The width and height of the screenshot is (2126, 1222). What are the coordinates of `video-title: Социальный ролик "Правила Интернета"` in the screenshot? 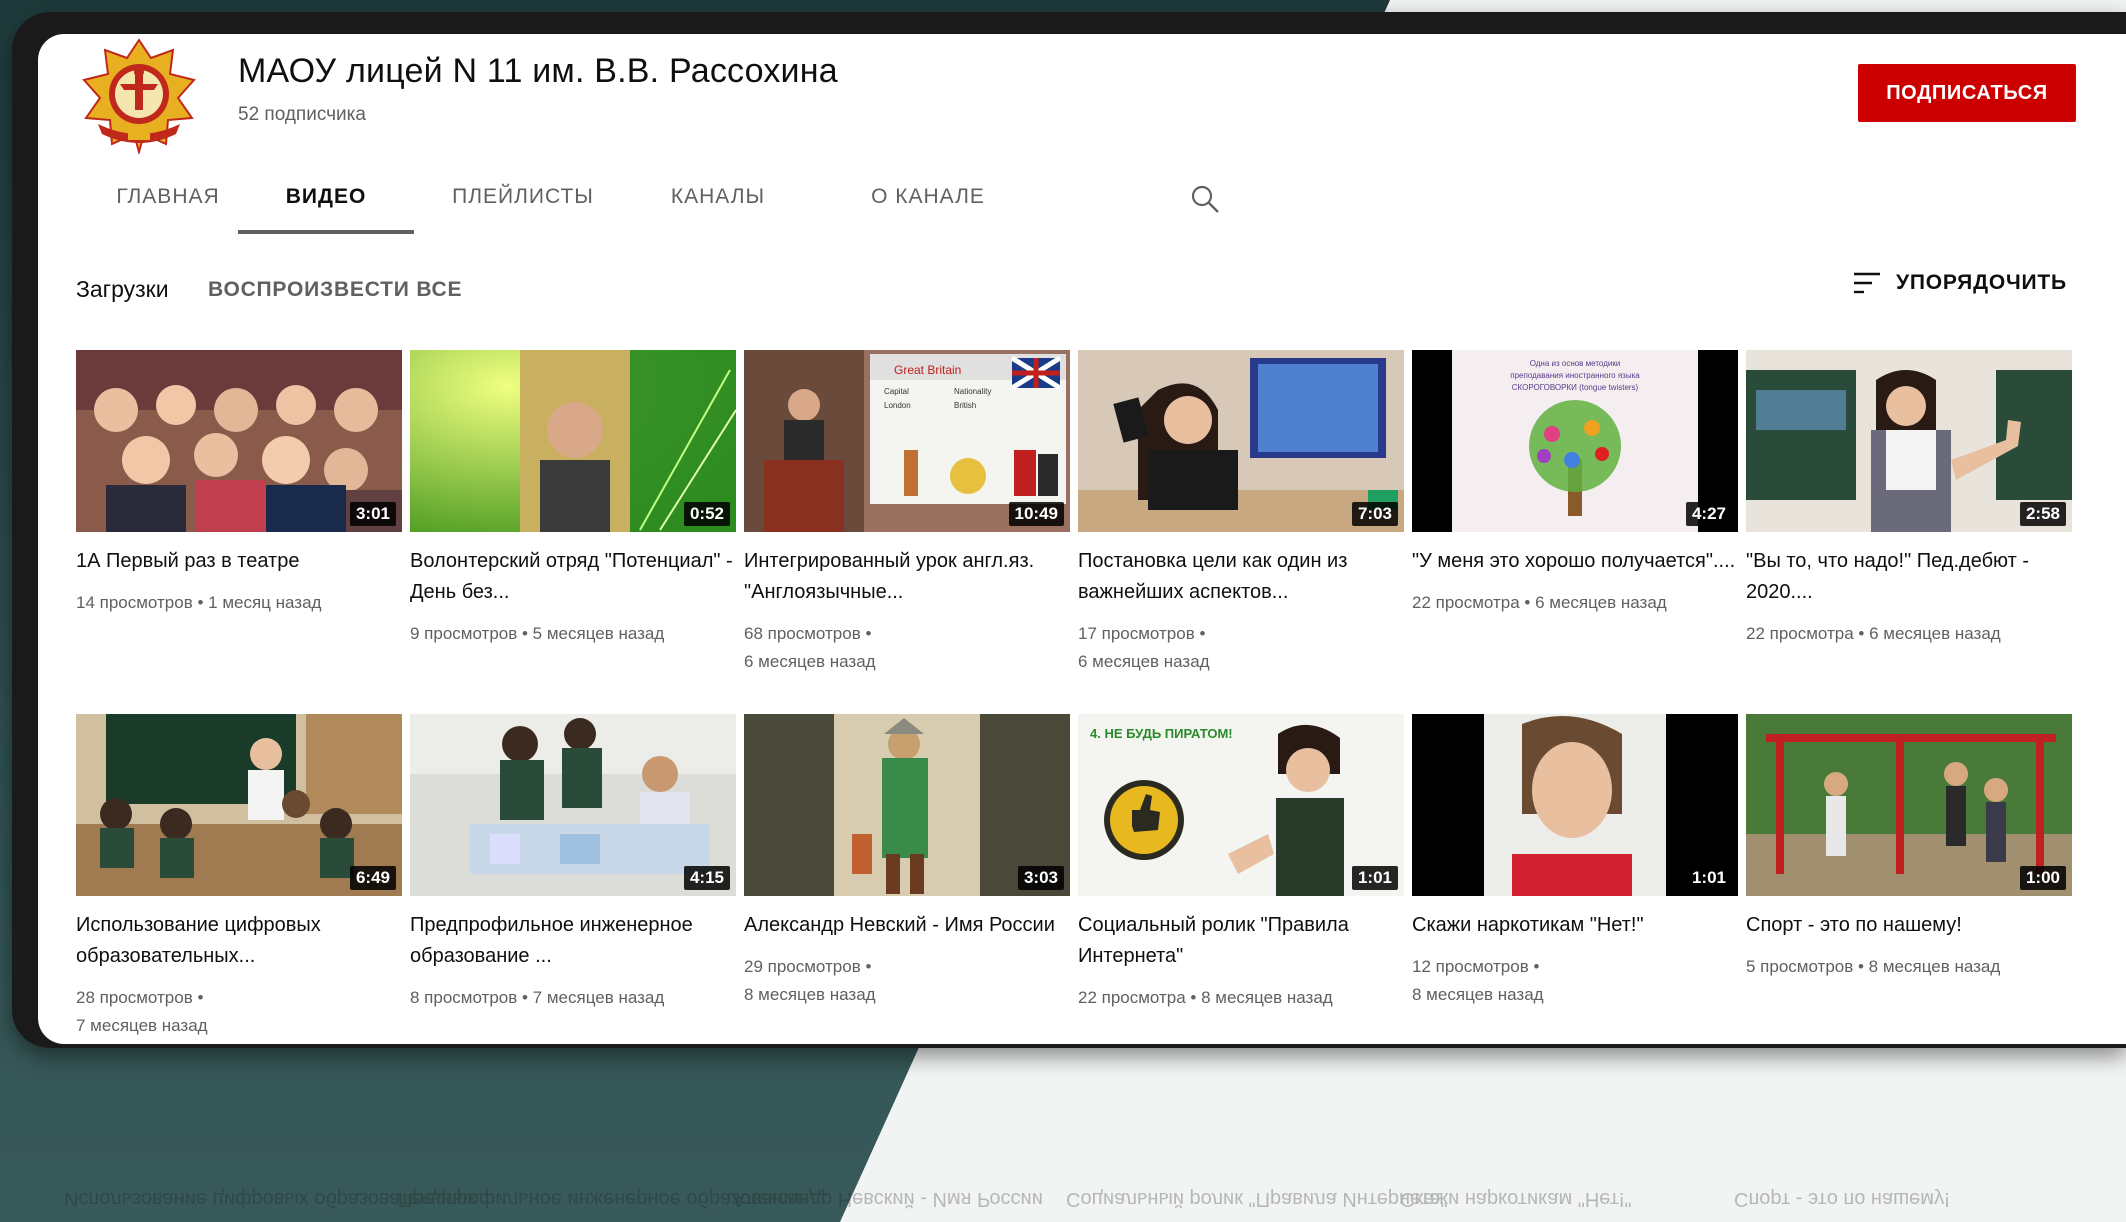 It's located at (1241, 941).